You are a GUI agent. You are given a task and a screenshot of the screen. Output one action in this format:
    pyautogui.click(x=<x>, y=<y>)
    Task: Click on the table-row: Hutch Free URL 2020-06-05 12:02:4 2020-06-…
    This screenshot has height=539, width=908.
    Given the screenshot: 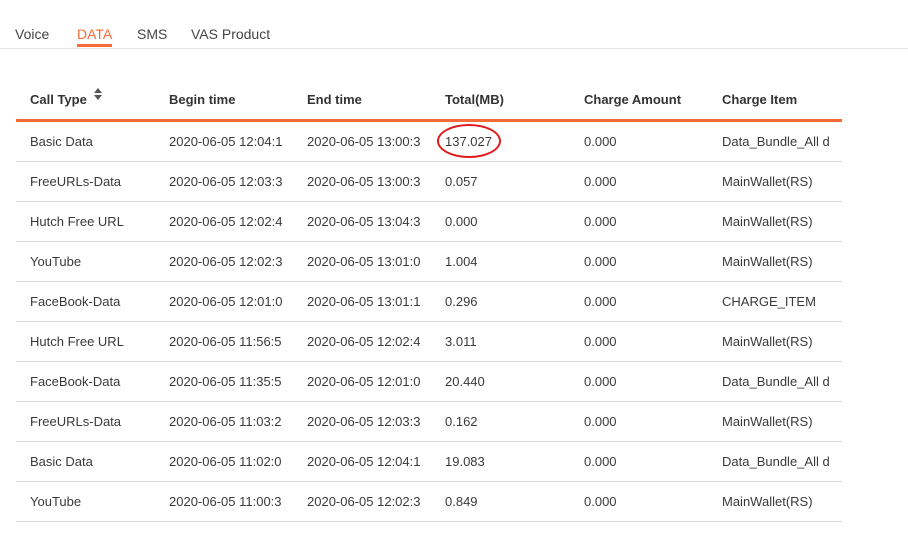 What is the action you would take?
    pyautogui.click(x=429, y=222)
    